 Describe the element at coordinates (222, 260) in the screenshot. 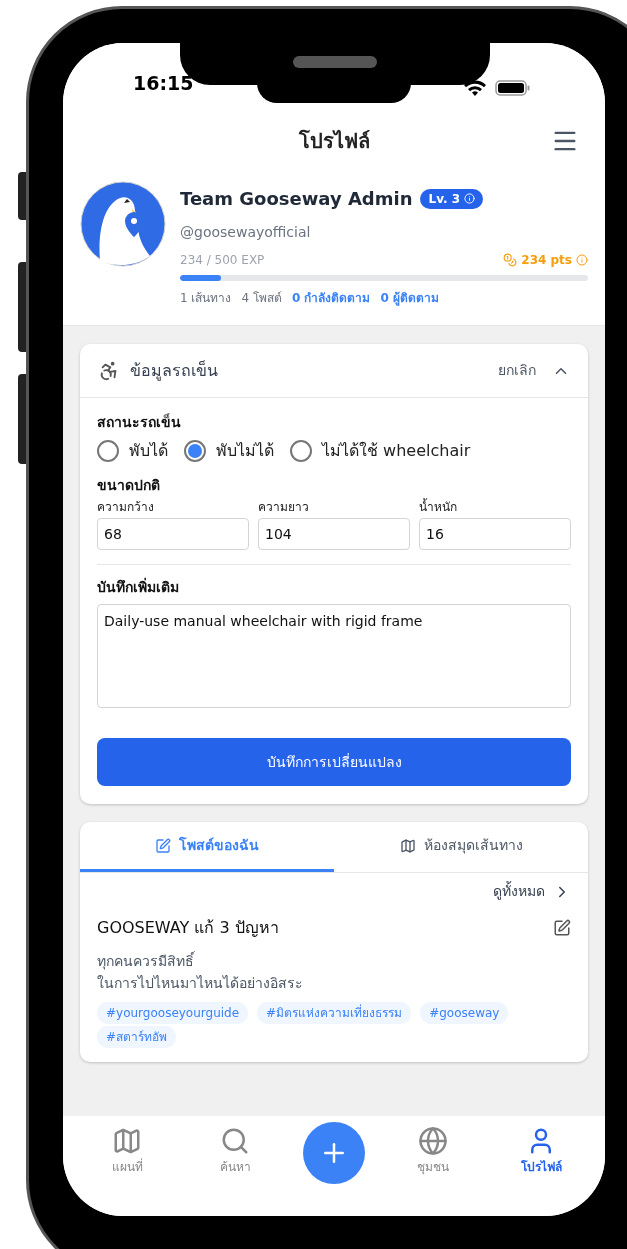

I see `exp-text: 234 / 500 EXP` at that location.